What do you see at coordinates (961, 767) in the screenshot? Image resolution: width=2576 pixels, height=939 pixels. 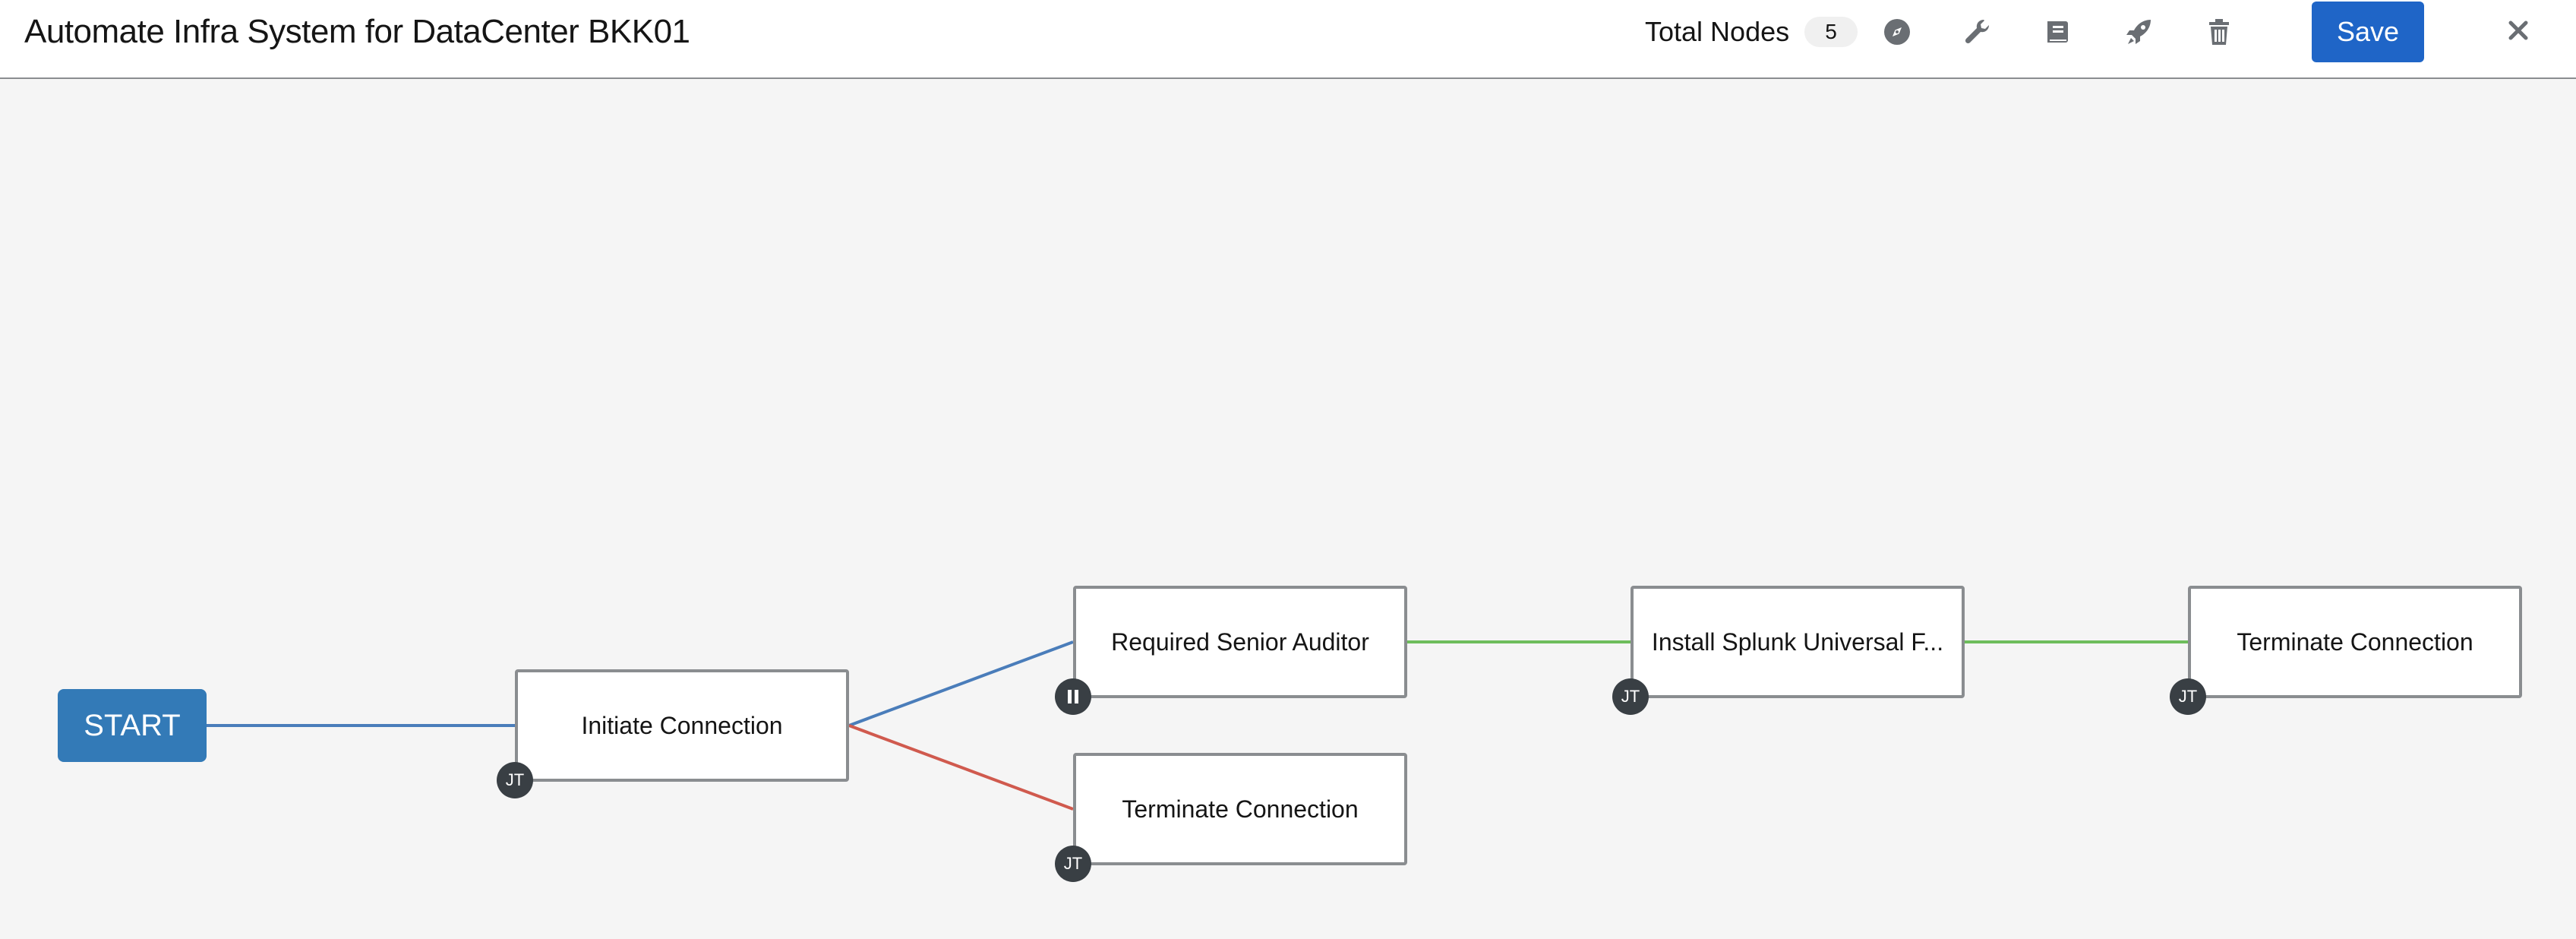 I see `link-initiate-to-terminate` at bounding box center [961, 767].